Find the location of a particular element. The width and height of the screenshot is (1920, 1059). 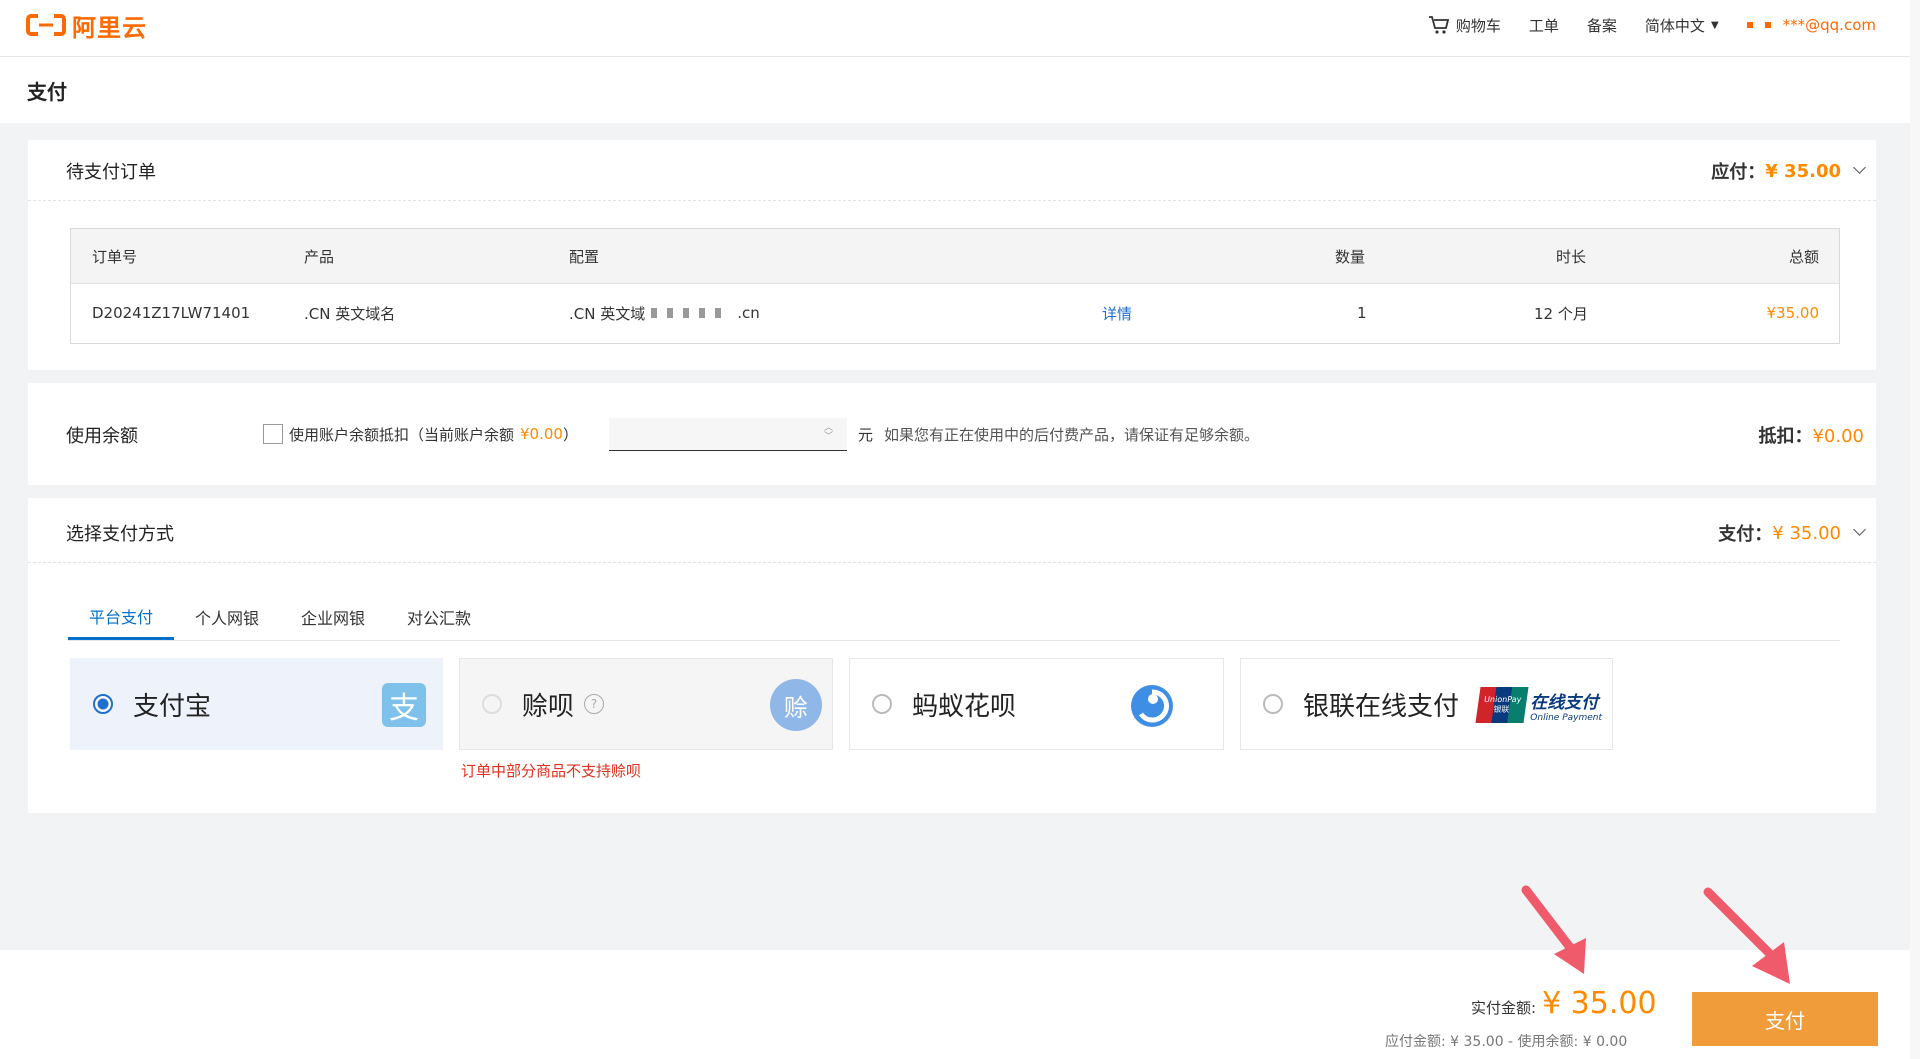

page-title-bar is located at coordinates (955, 90).